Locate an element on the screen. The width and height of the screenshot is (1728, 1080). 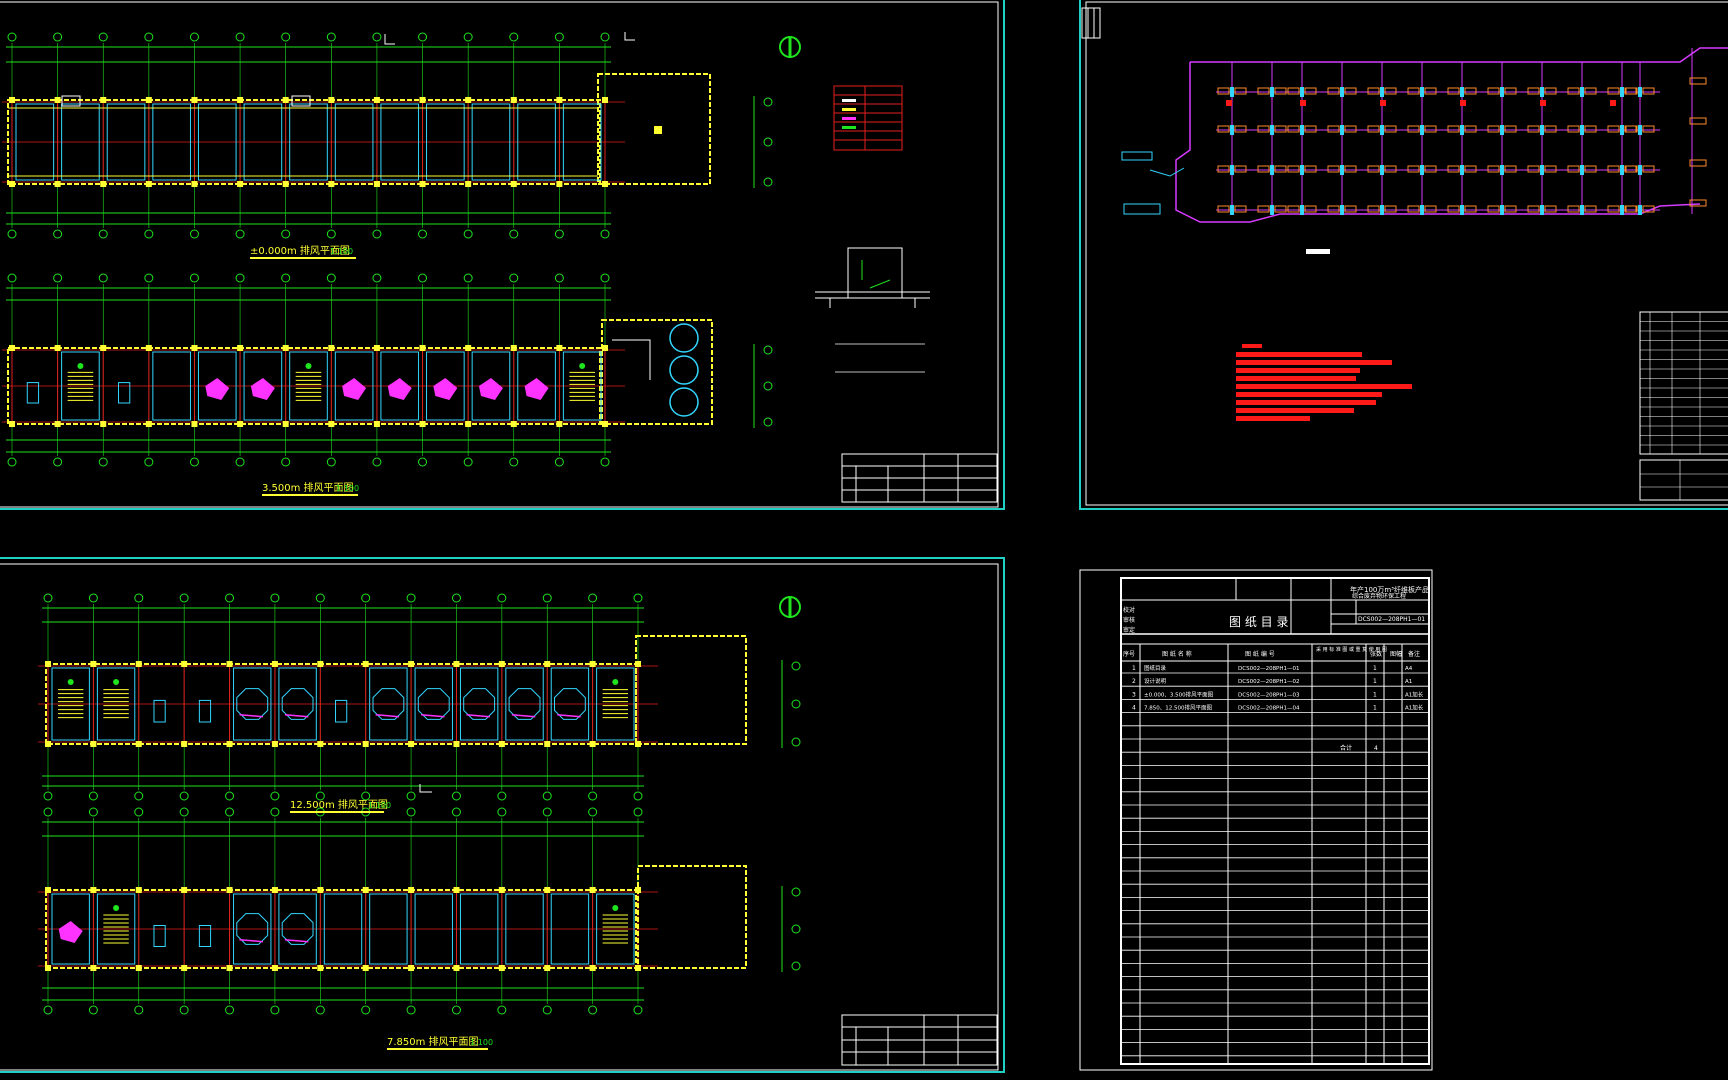
row-number: 3 is located at coordinates (1134, 694).